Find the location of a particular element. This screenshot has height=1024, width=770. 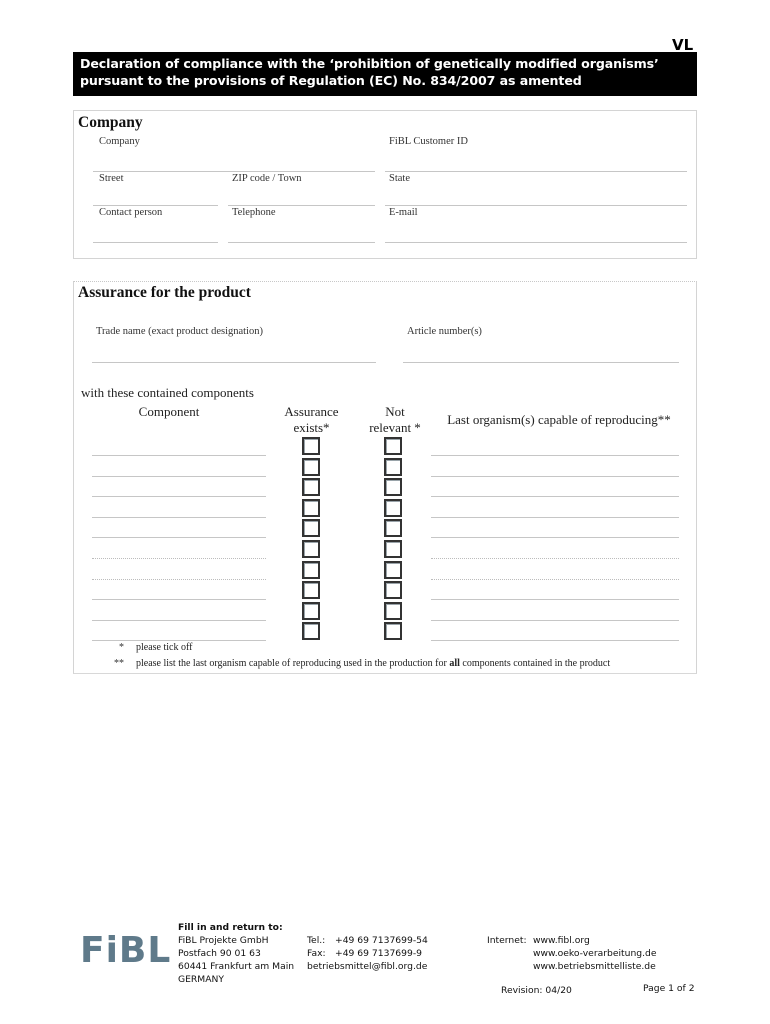

company-heading: Company is located at coordinates (110, 122).